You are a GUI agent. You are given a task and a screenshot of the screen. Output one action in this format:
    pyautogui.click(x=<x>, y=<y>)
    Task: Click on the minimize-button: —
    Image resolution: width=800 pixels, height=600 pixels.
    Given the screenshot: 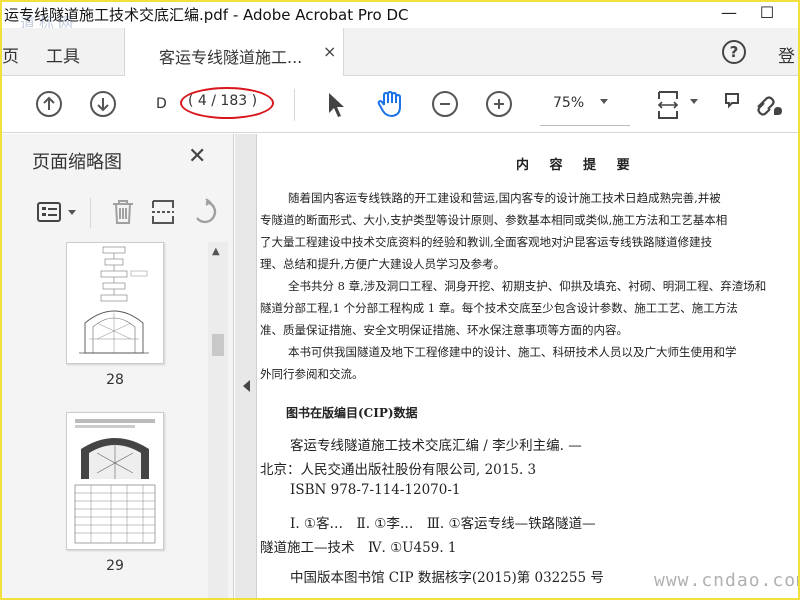 What is the action you would take?
    pyautogui.click(x=729, y=13)
    